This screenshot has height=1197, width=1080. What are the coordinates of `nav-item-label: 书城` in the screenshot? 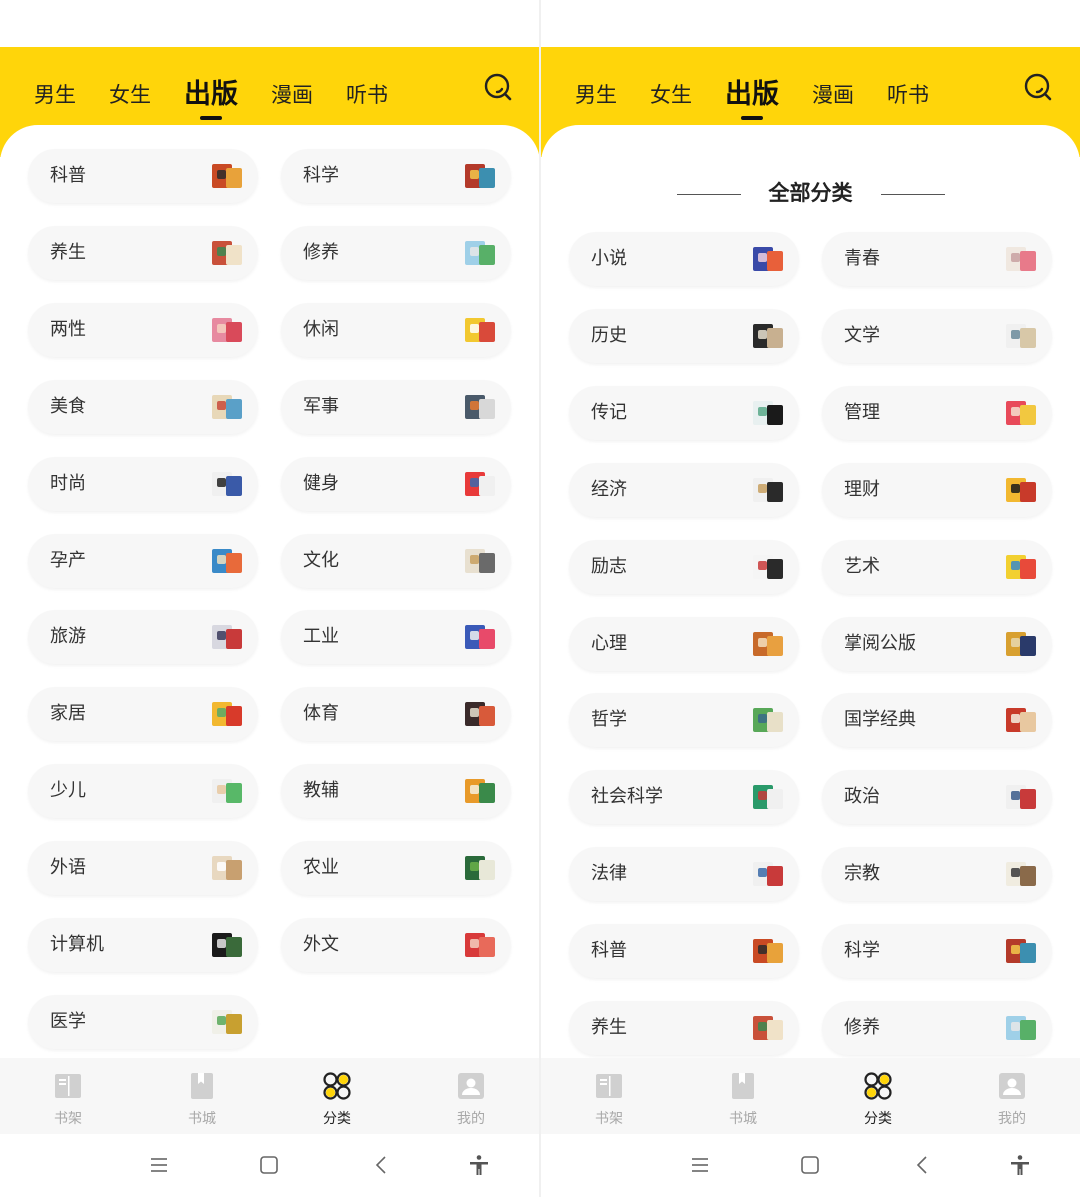 It's located at (202, 1119).